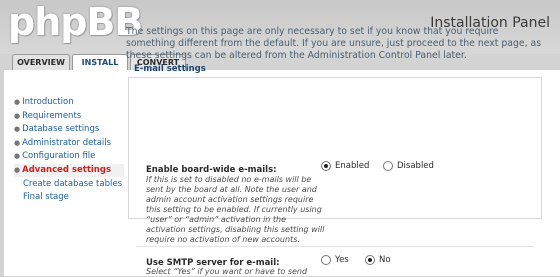 This screenshot has width=560, height=277. Describe the element at coordinates (370, 260) in the screenshot. I see `radio-no` at that location.